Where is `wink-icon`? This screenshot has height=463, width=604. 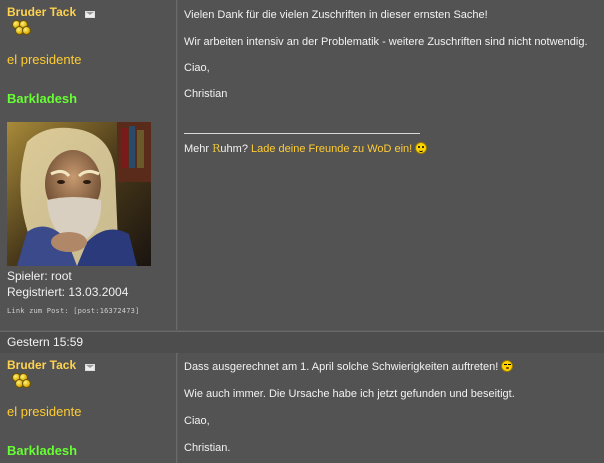 wink-icon is located at coordinates (507, 366).